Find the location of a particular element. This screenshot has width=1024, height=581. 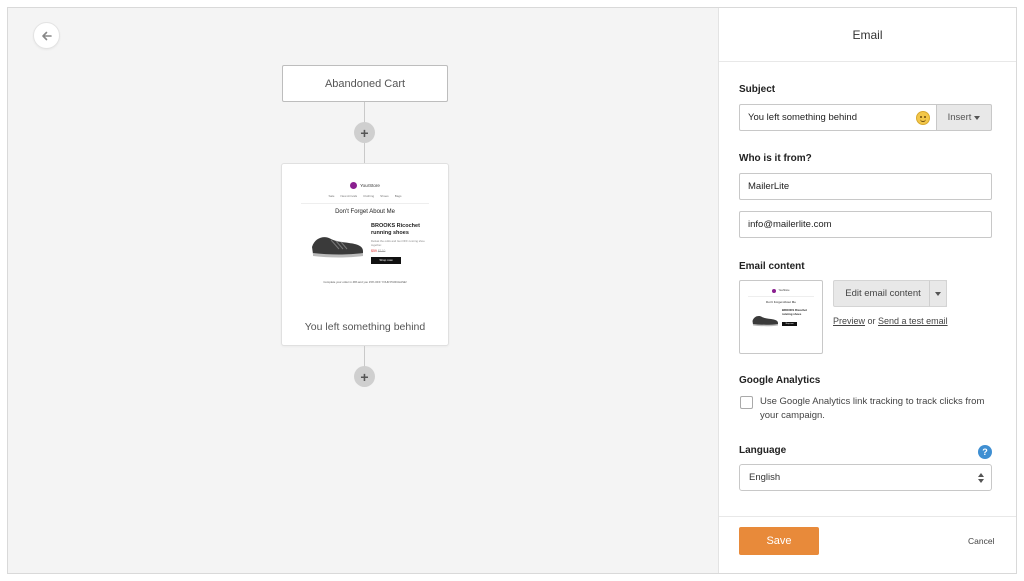

analytics-label: Google Analytics is located at coordinates (780, 380).